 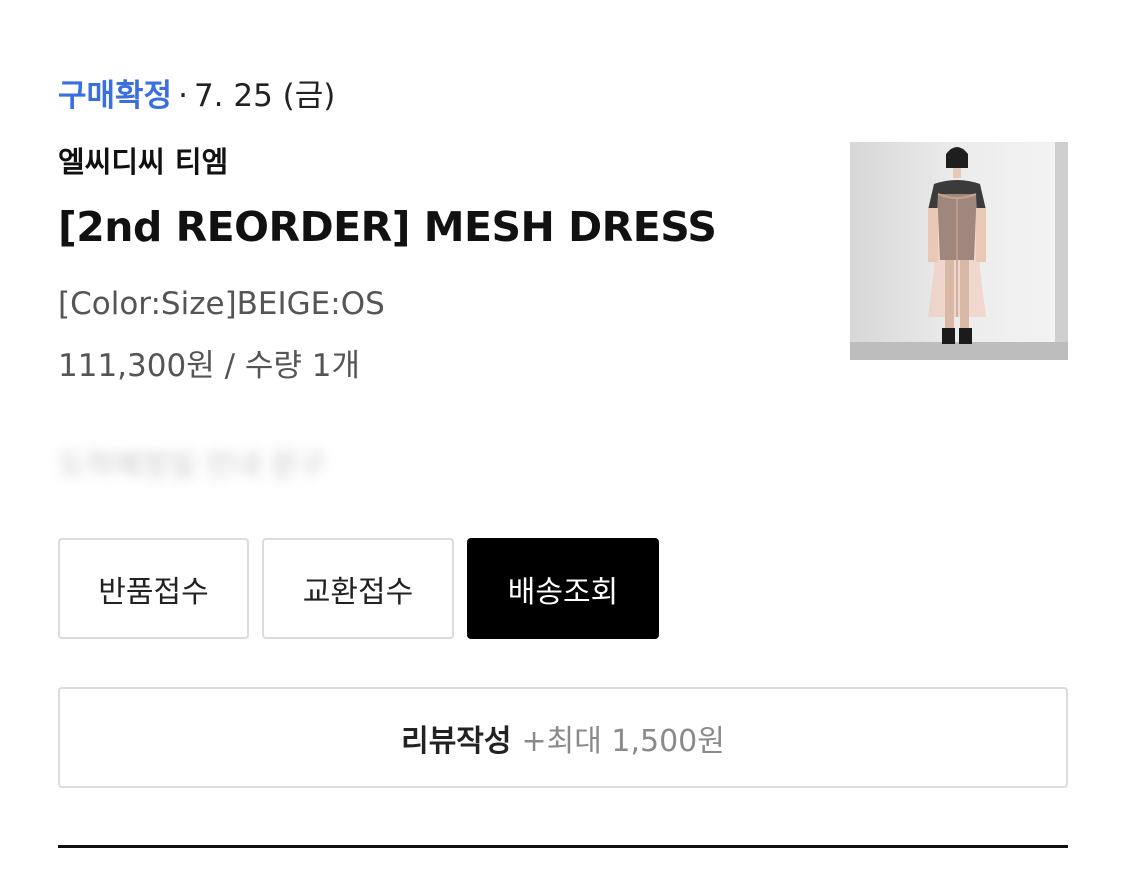 I want to click on dress-photo-icon, so click(x=959, y=251).